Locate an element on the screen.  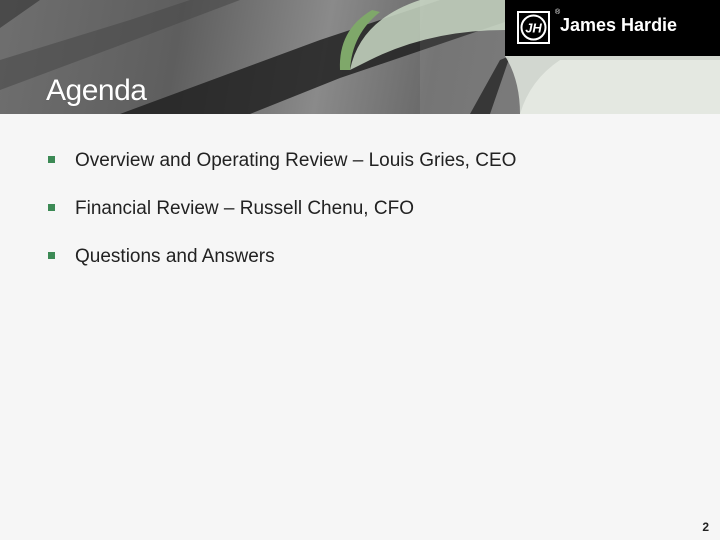
page-number: 2 is located at coordinates (705, 527).